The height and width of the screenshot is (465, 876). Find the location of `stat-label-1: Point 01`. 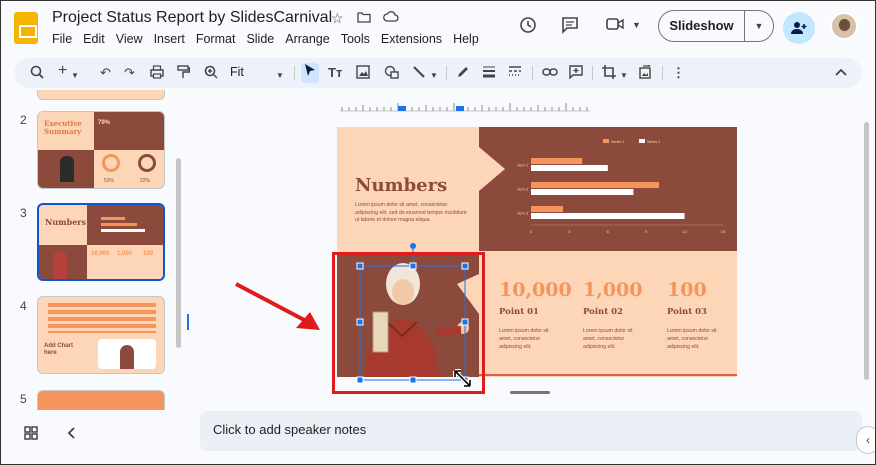

stat-label-1: Point 01 is located at coordinates (519, 312).